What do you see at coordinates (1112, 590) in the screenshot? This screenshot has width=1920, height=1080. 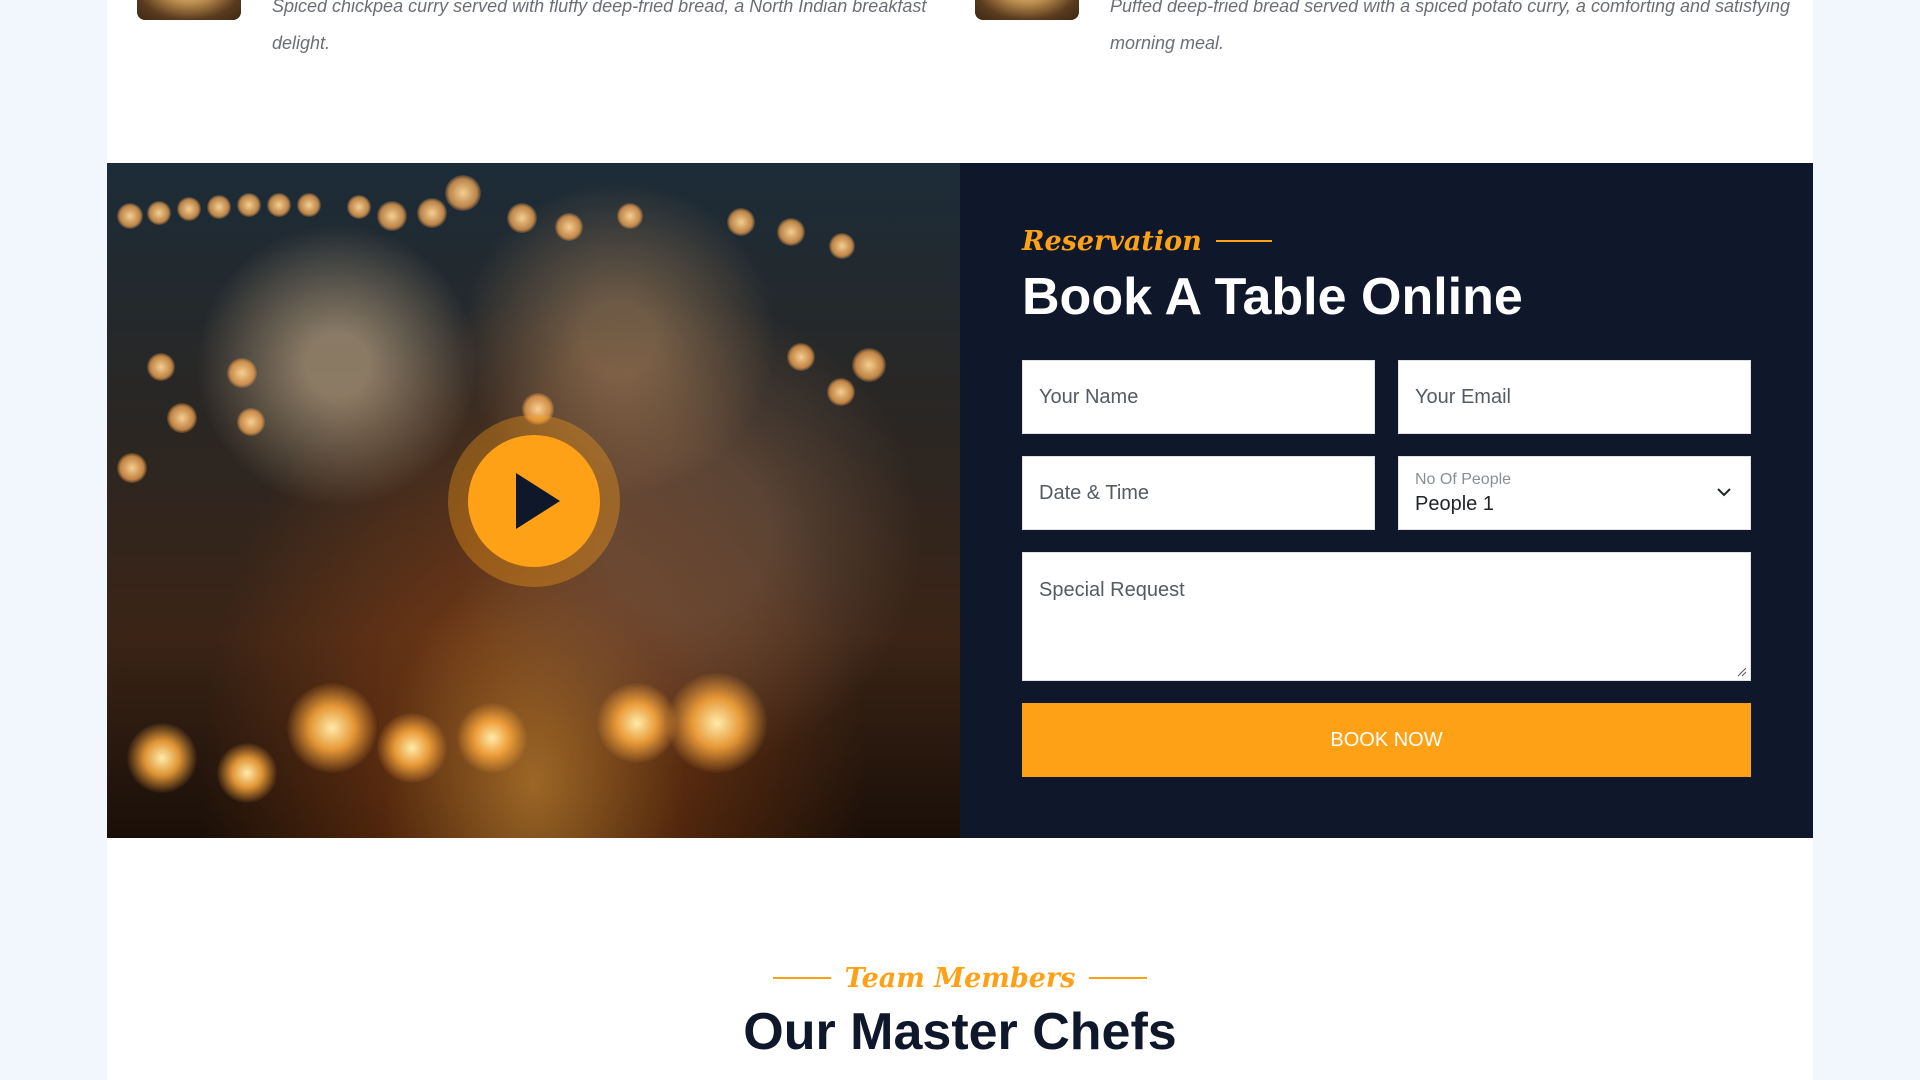 I see `special-request-placeholder: Special Request` at bounding box center [1112, 590].